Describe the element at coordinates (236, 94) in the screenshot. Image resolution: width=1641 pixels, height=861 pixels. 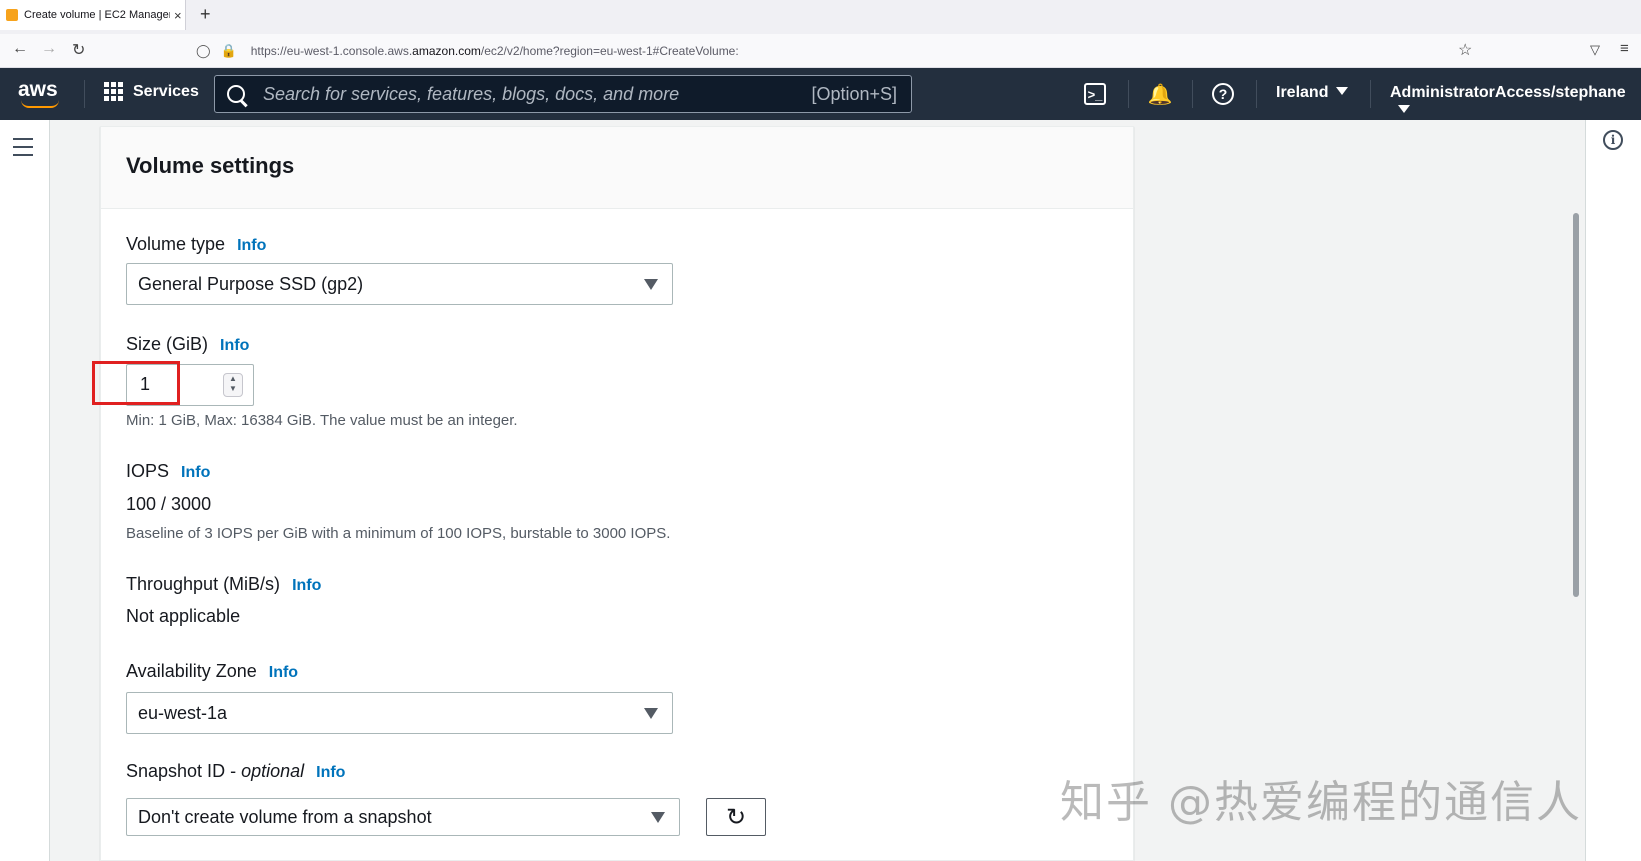
I see `search-icon` at that location.